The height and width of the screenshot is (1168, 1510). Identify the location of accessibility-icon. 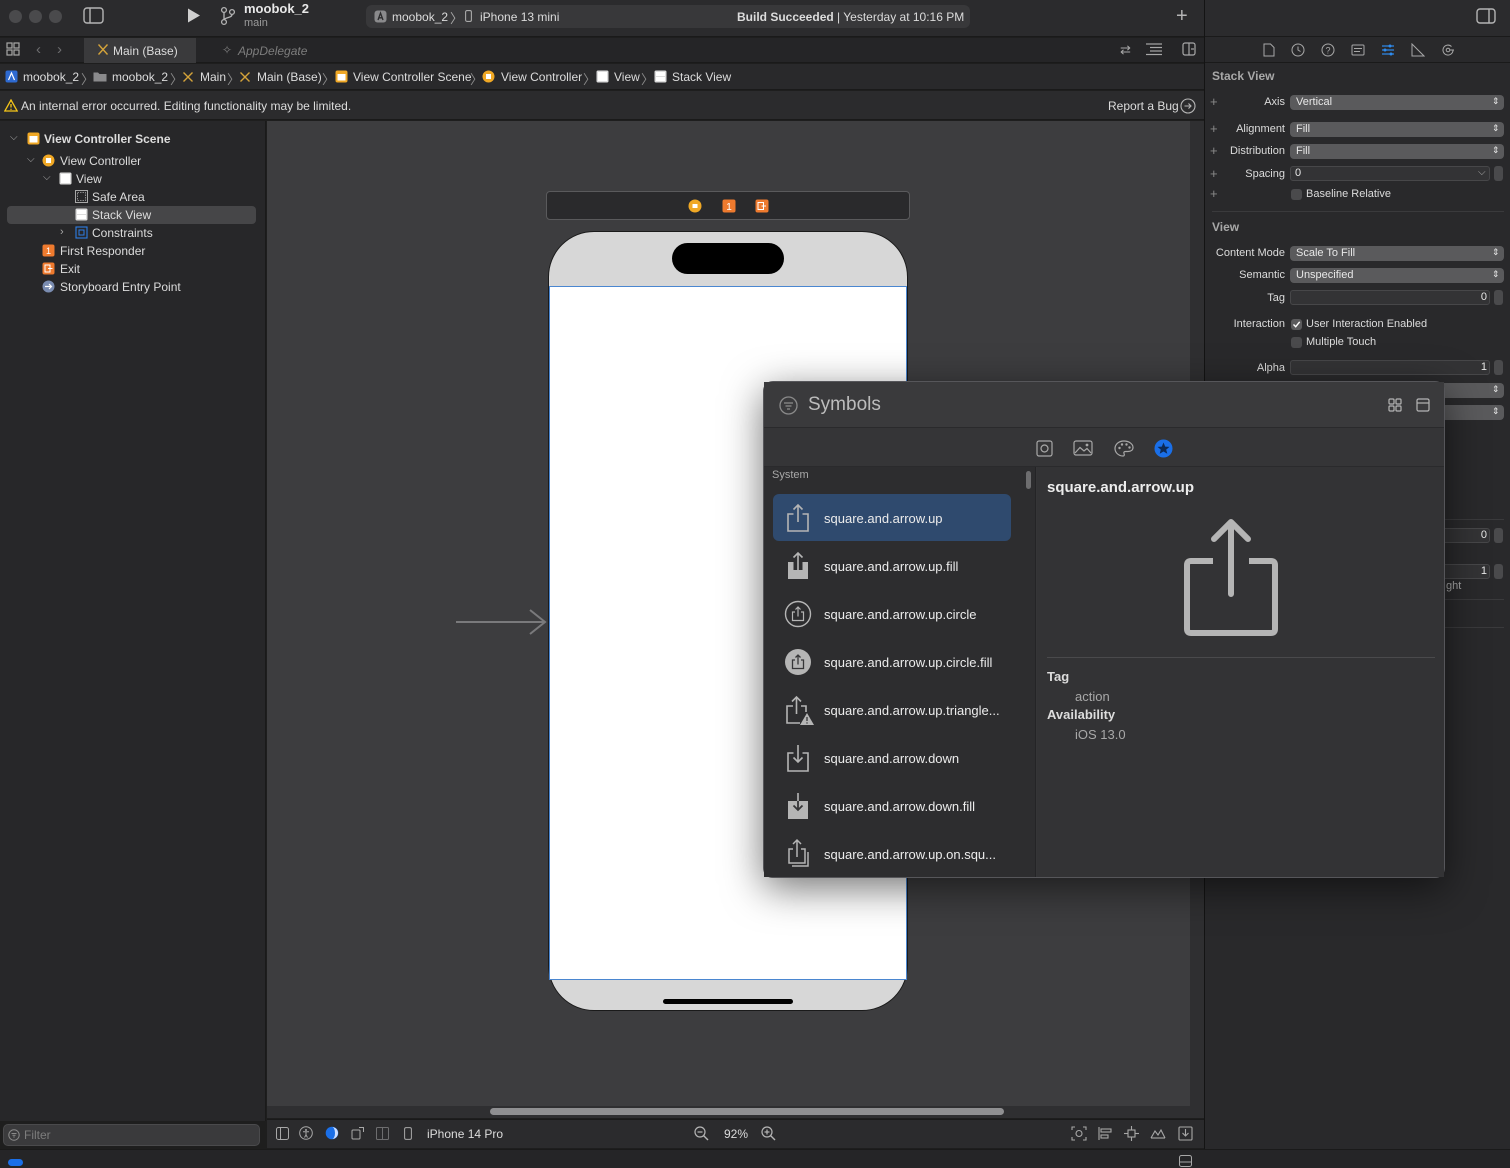
(306, 1133).